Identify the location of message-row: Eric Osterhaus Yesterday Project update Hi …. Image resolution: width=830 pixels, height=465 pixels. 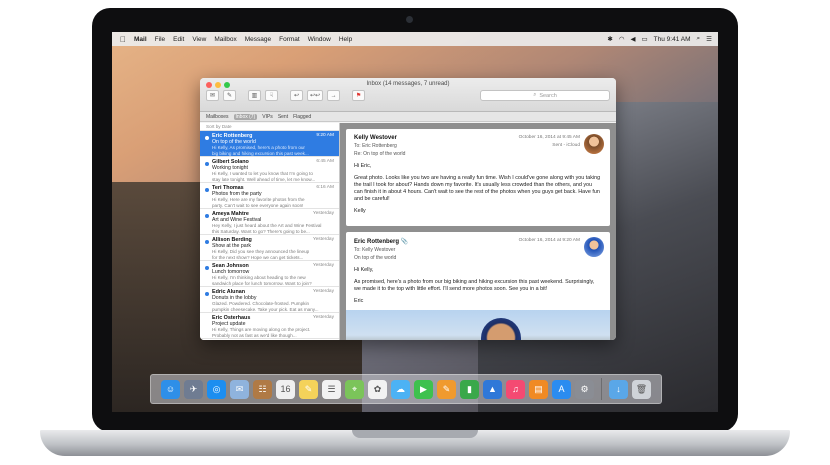
(269, 326).